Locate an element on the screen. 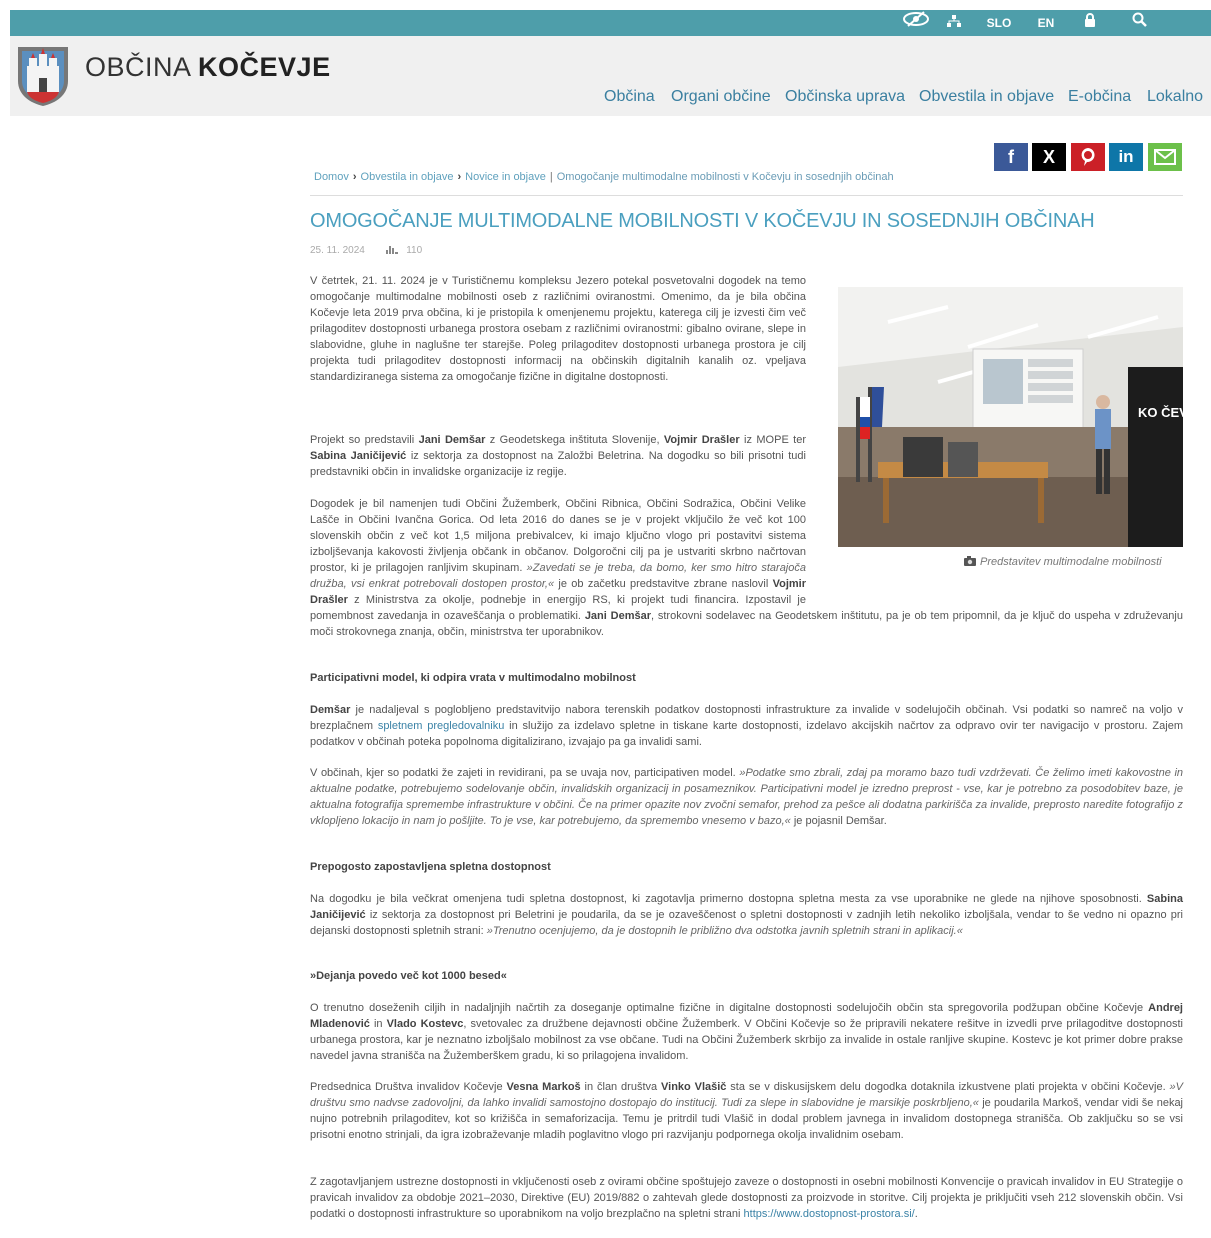 This screenshot has width=1211, height=1238. person-name: Demšar is located at coordinates (330, 710).